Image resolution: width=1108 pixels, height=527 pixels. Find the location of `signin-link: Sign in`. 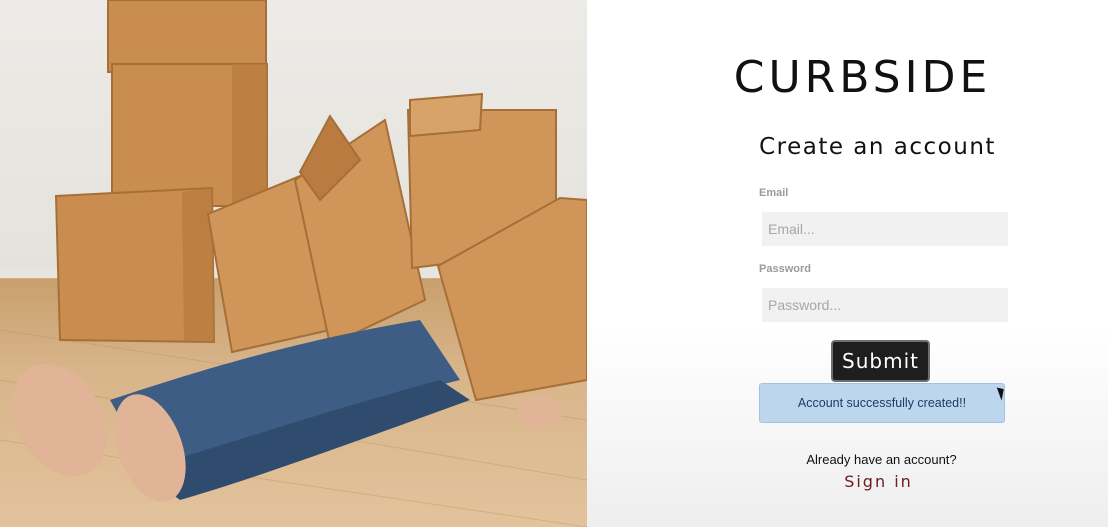

signin-link: Sign in is located at coordinates (878, 481).